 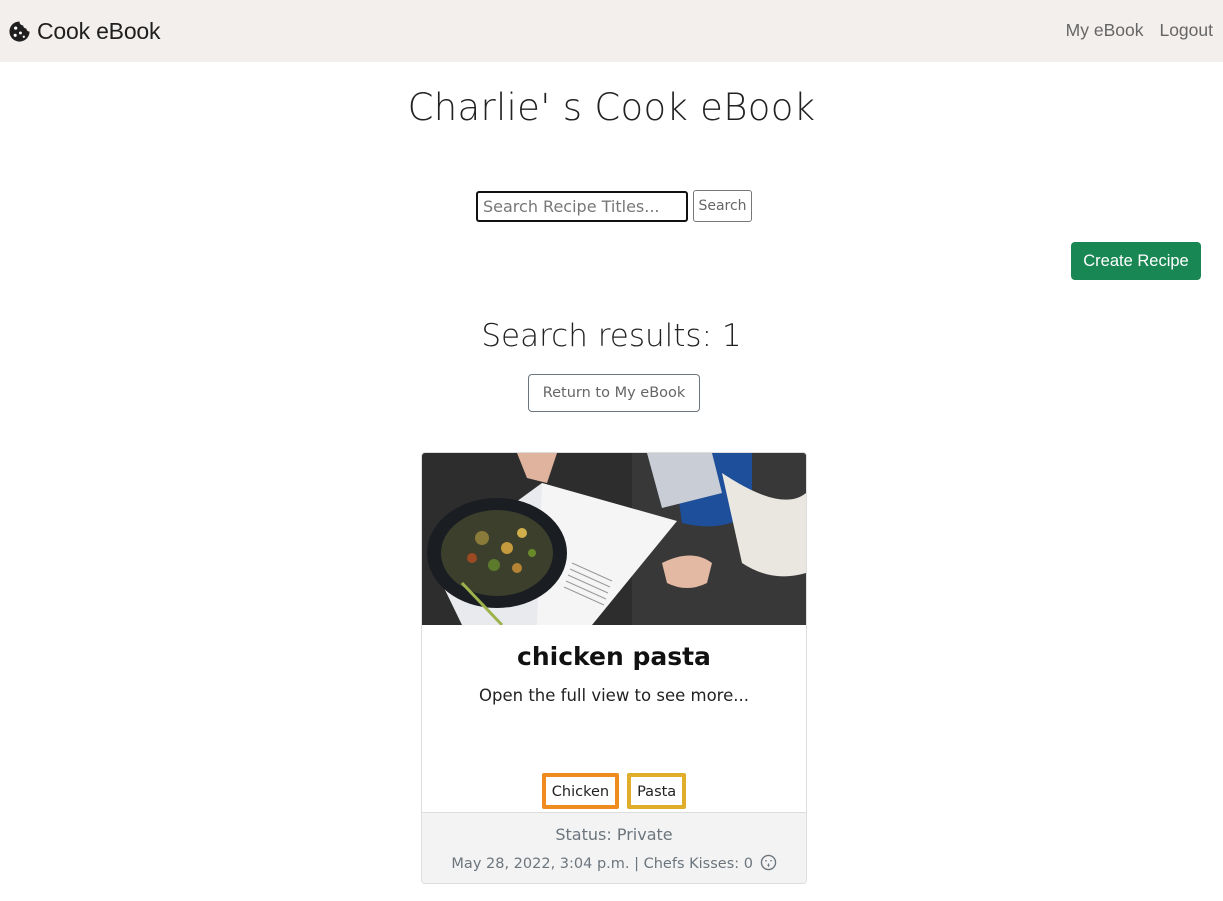 What do you see at coordinates (580, 791) in the screenshot?
I see `tag-chicken: Chicken` at bounding box center [580, 791].